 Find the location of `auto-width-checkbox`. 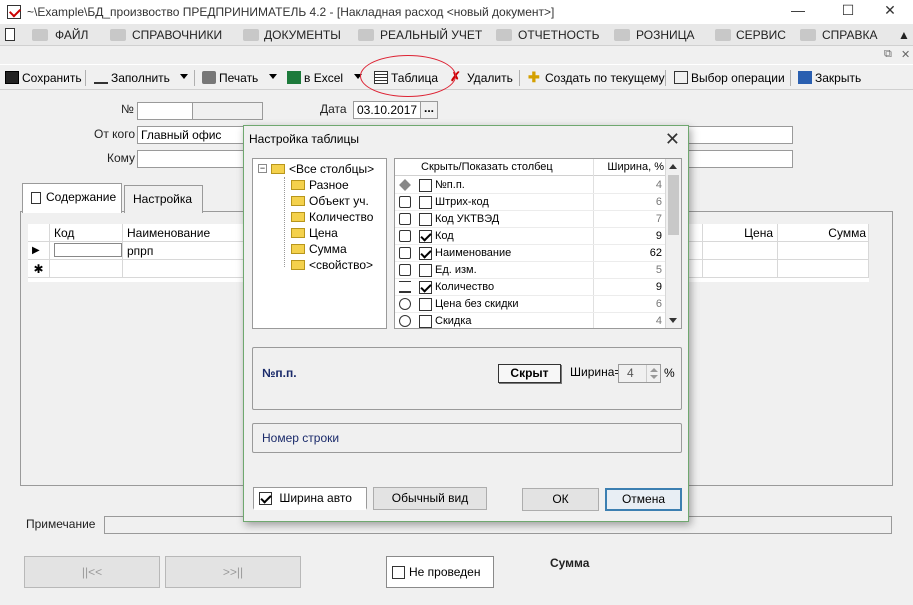

auto-width-checkbox is located at coordinates (265, 499).